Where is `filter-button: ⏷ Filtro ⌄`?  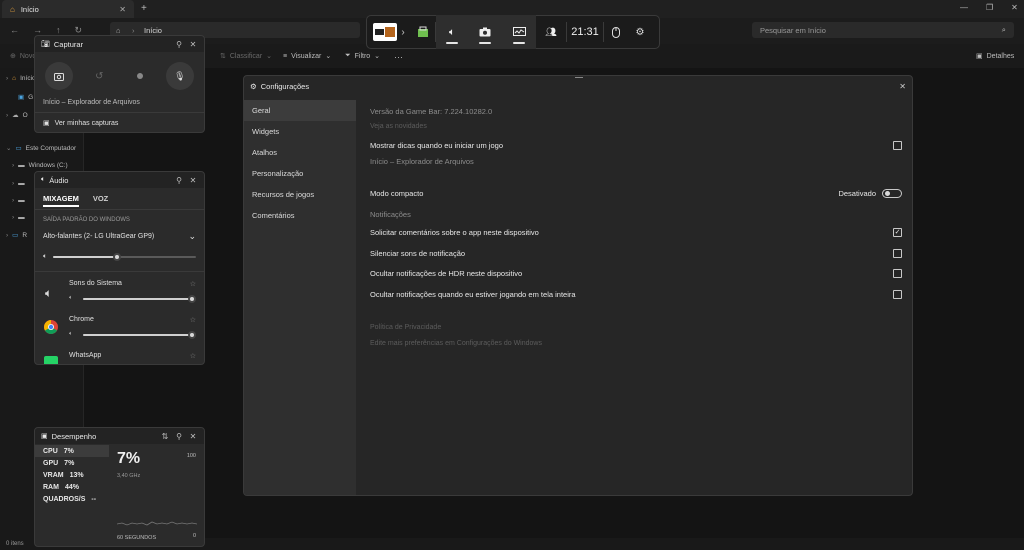 filter-button: ⏷ Filtro ⌄ is located at coordinates (362, 56).